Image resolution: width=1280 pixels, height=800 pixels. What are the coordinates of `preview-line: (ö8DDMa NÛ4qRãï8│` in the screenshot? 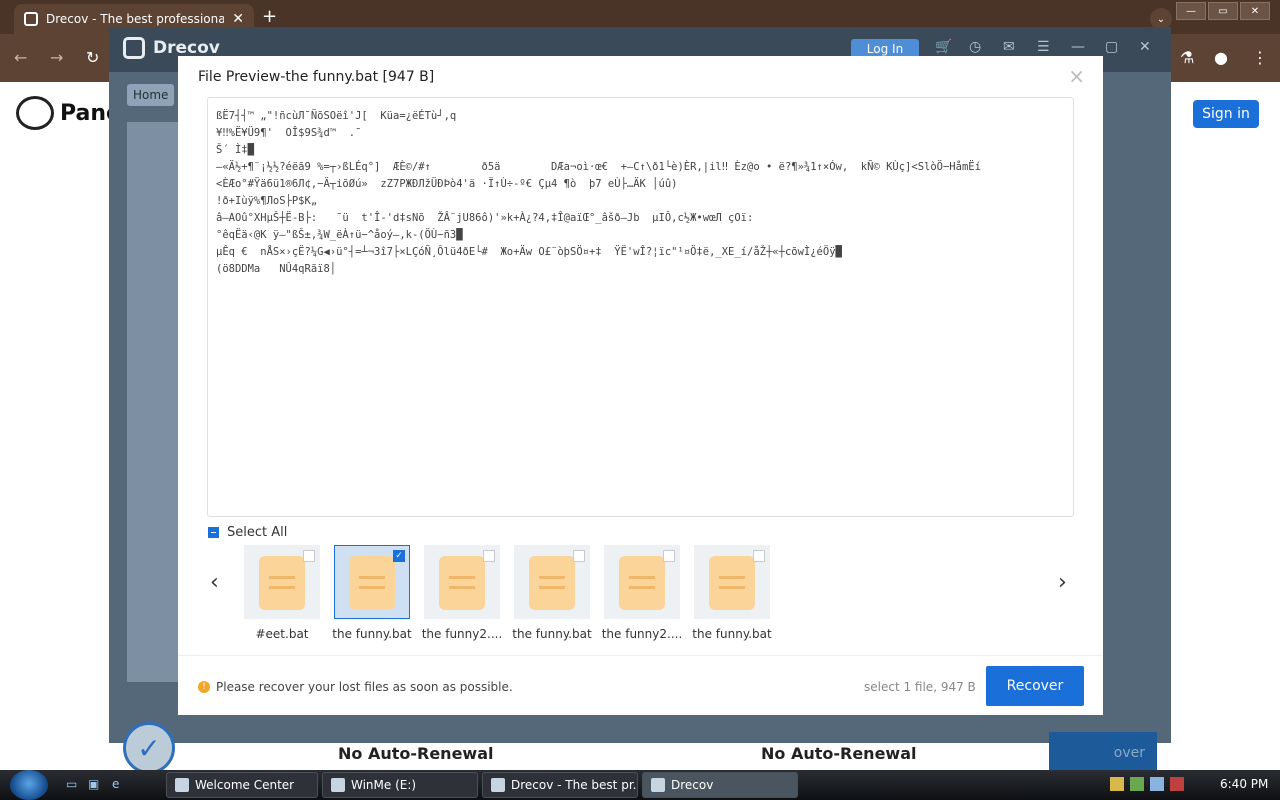 It's located at (276, 269).